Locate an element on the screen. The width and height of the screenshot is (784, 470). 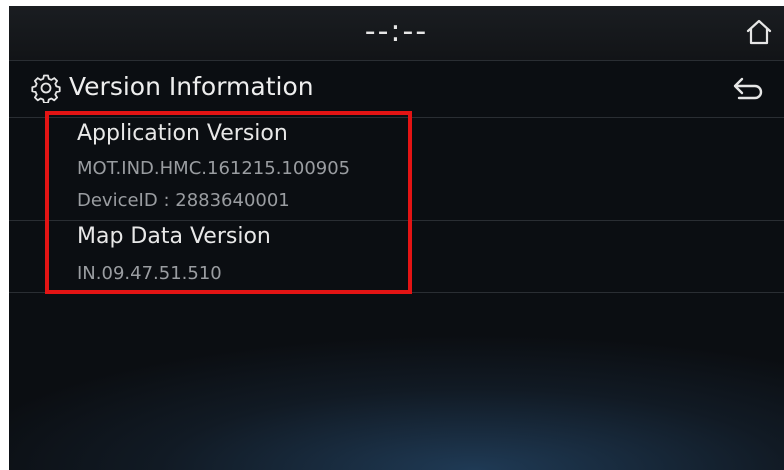
status-bar: --:-- is located at coordinates (396, 33).